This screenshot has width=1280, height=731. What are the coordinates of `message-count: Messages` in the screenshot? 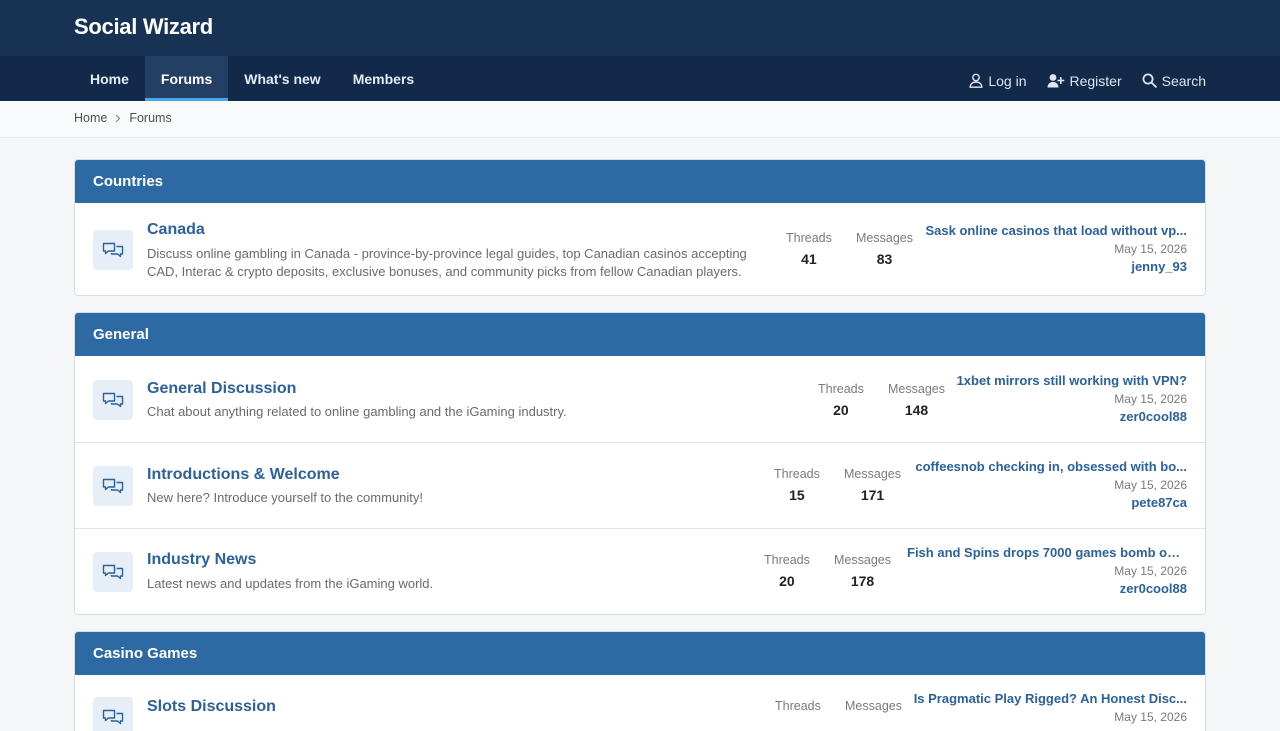 It's located at (873, 706).